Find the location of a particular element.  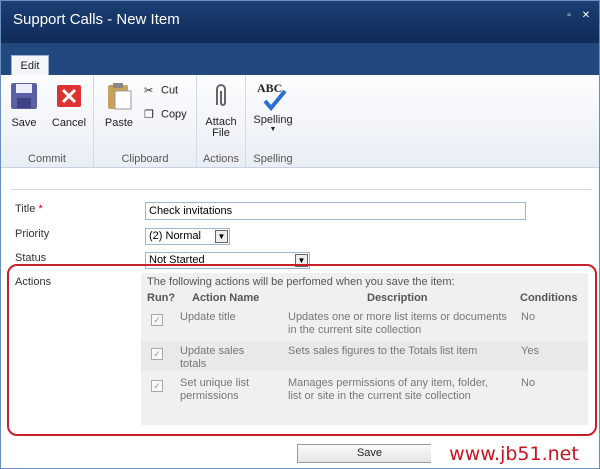

cancel-button: Cancel is located at coordinates (69, 105).